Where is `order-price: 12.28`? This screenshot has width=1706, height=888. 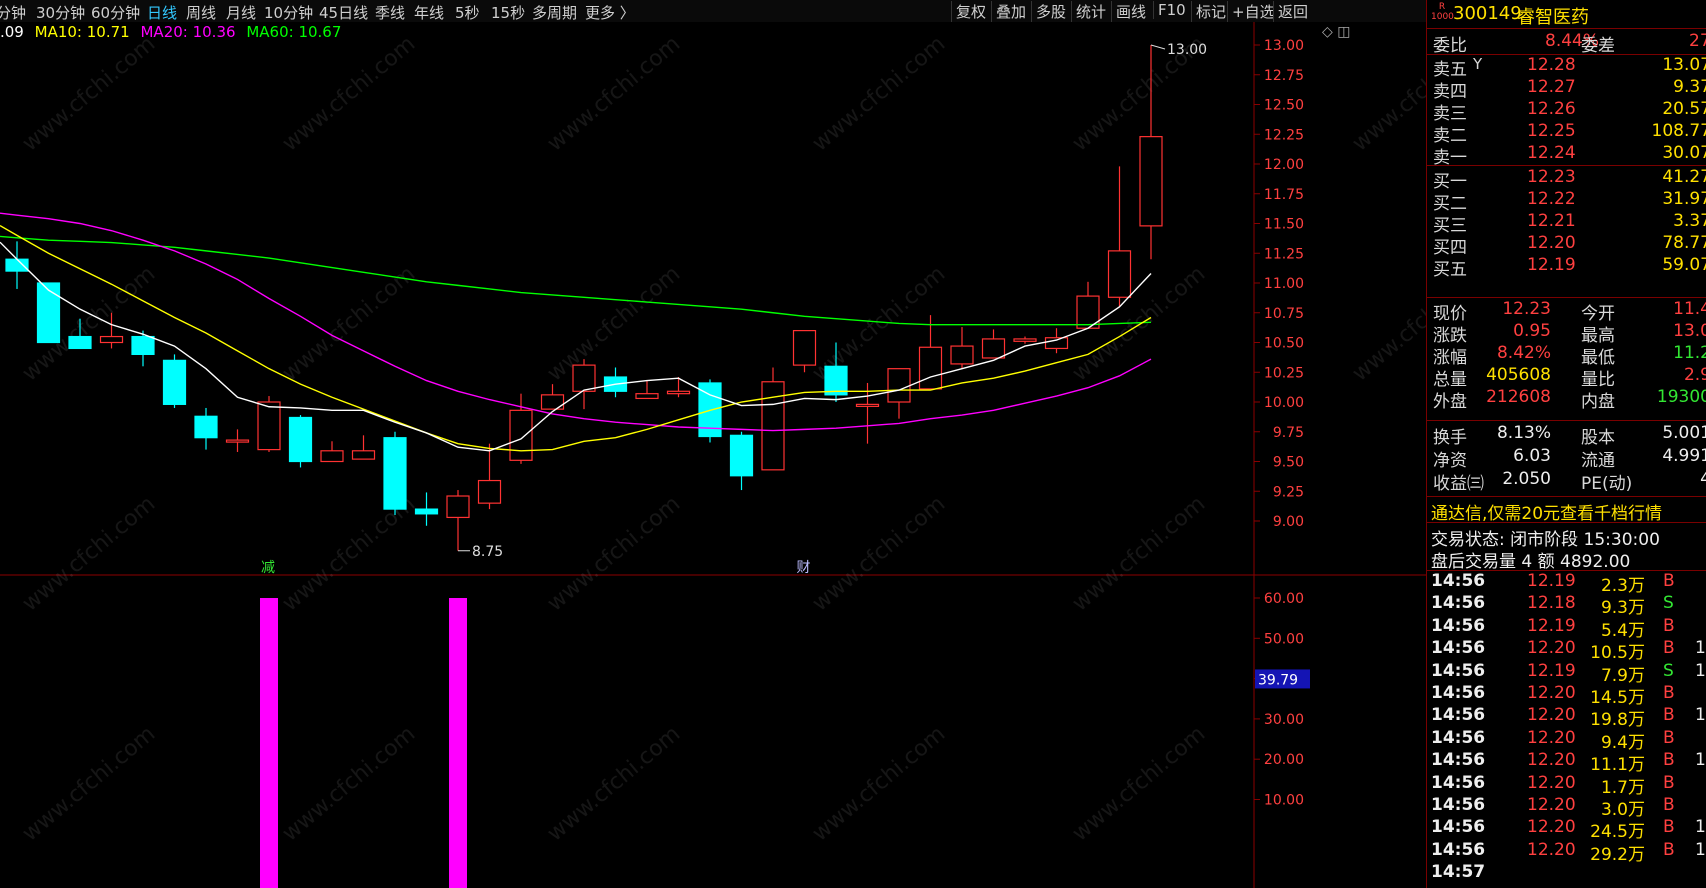
order-price: 12.28 is located at coordinates (1551, 65).